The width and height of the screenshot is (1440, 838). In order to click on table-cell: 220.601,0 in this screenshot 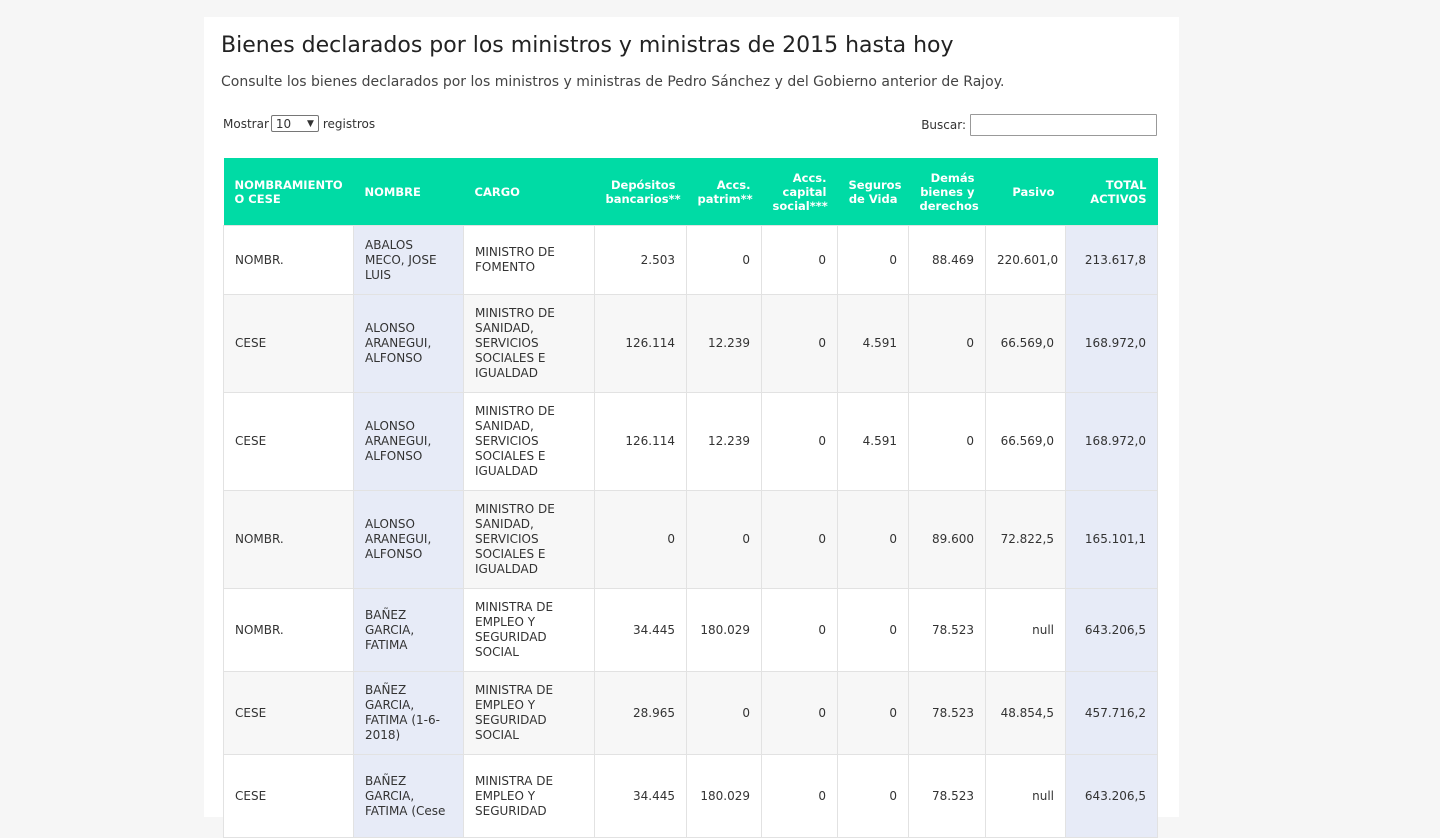, I will do `click(1025, 260)`.